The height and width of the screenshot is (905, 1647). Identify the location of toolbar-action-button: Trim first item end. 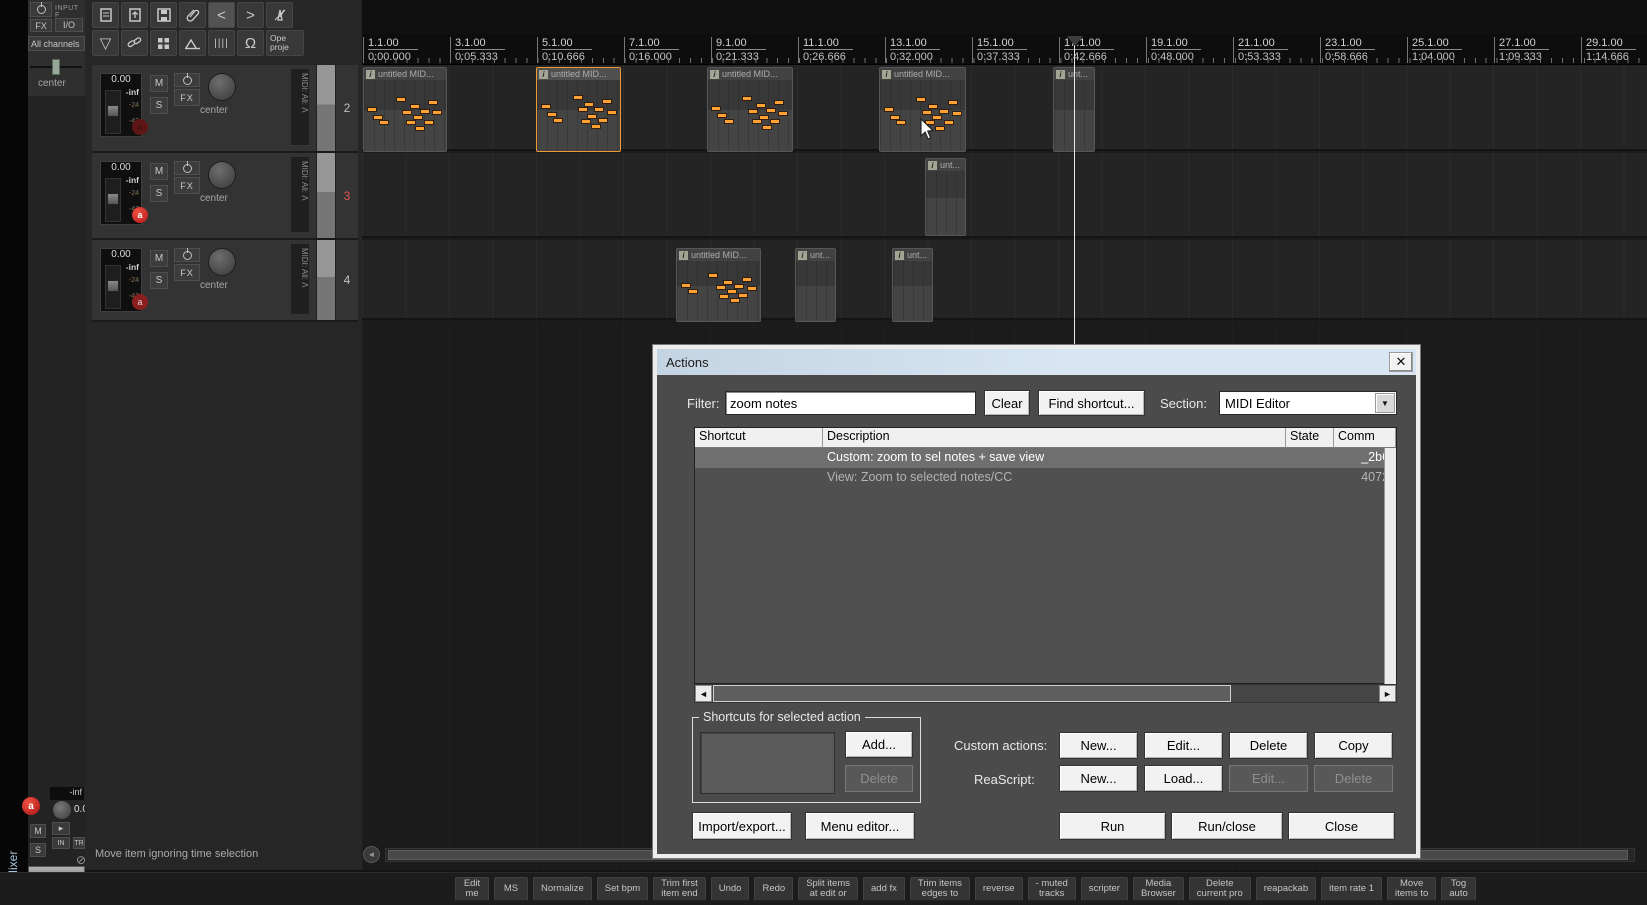
(679, 889).